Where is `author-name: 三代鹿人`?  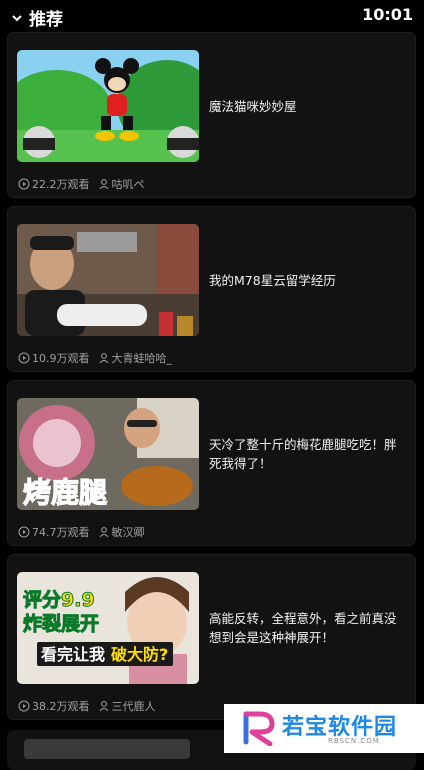 author-name: 三代鹿人 is located at coordinates (134, 706).